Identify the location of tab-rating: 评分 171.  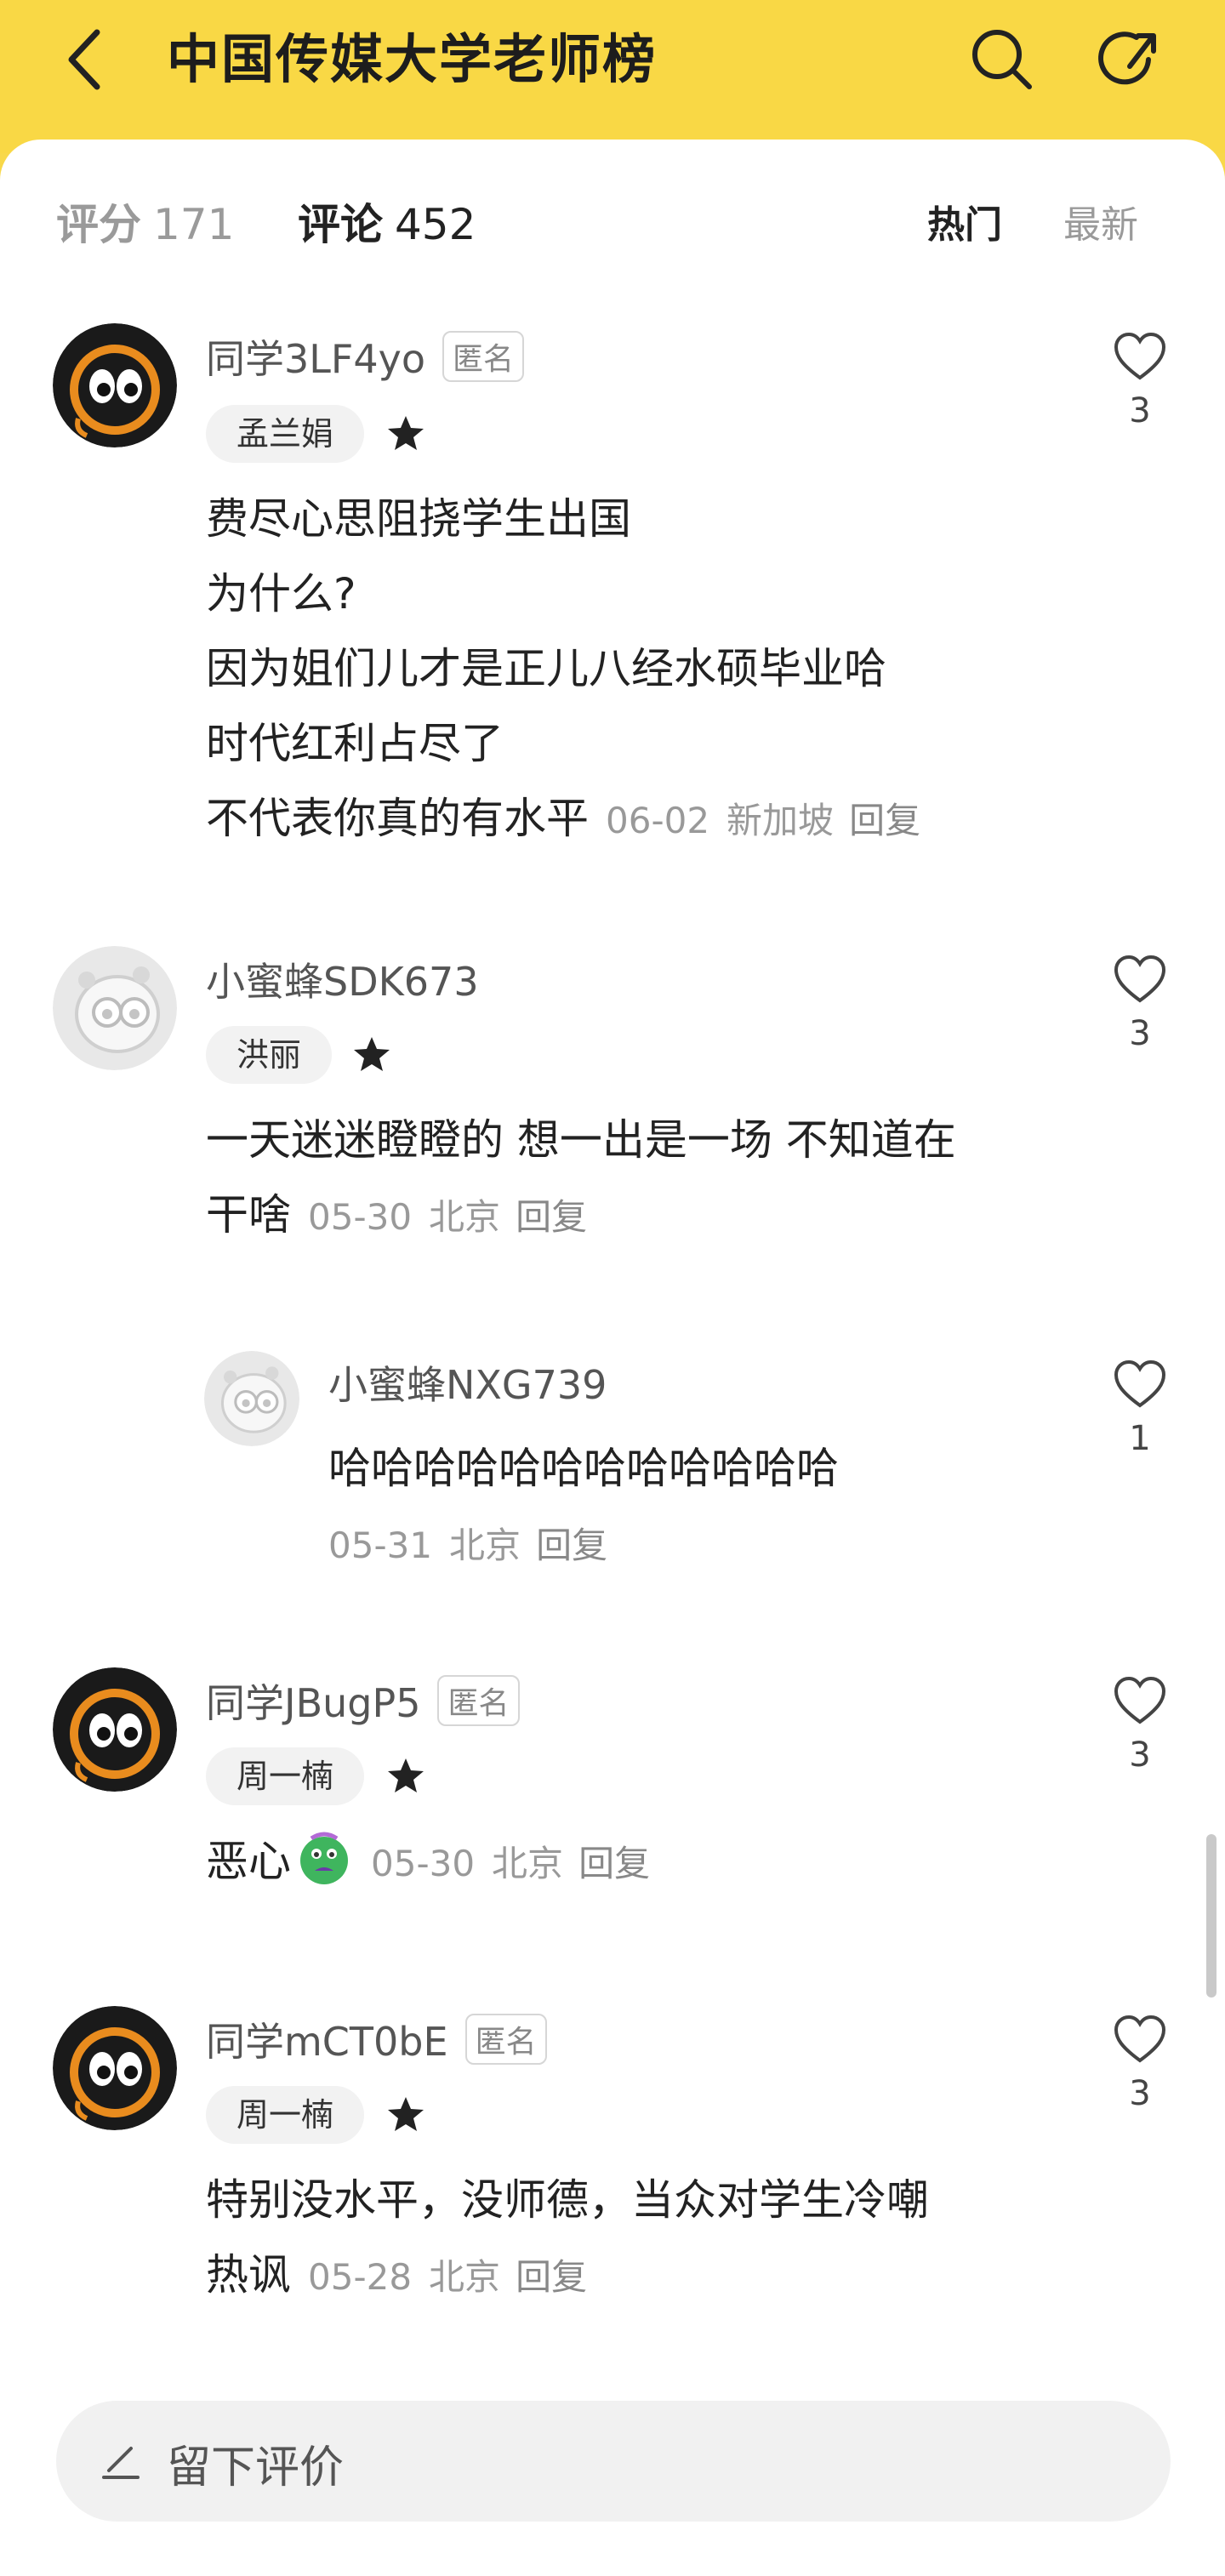
(145, 221).